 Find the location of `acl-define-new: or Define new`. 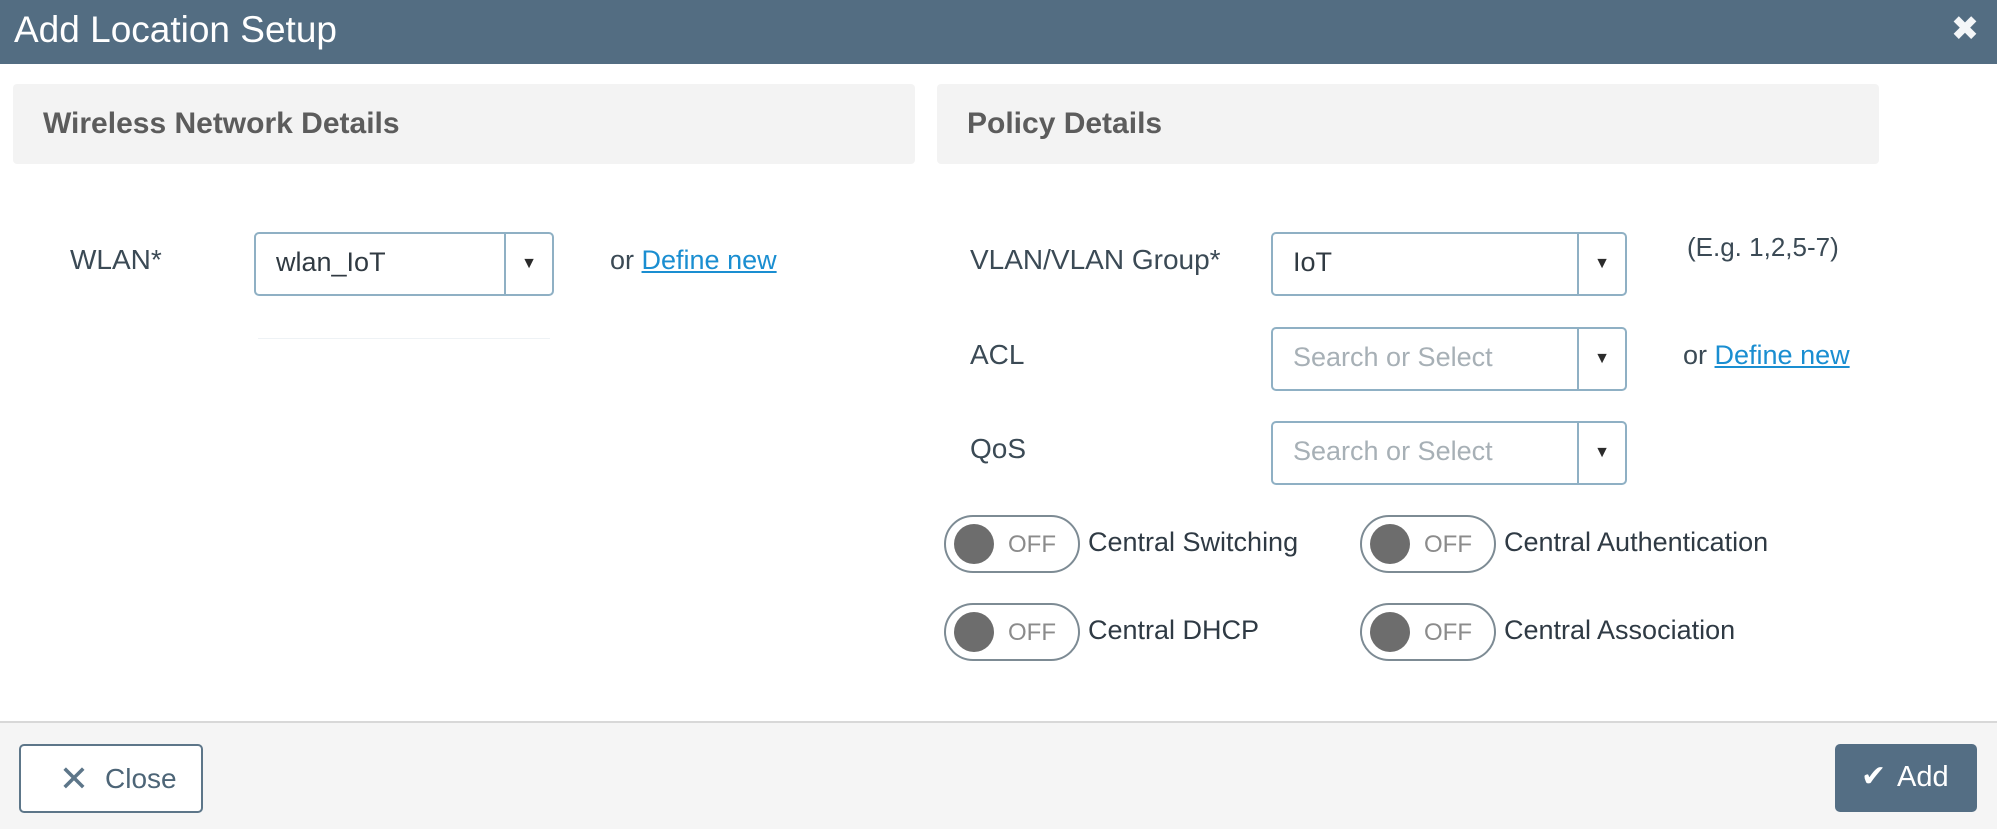

acl-define-new: or Define new is located at coordinates (1766, 355).